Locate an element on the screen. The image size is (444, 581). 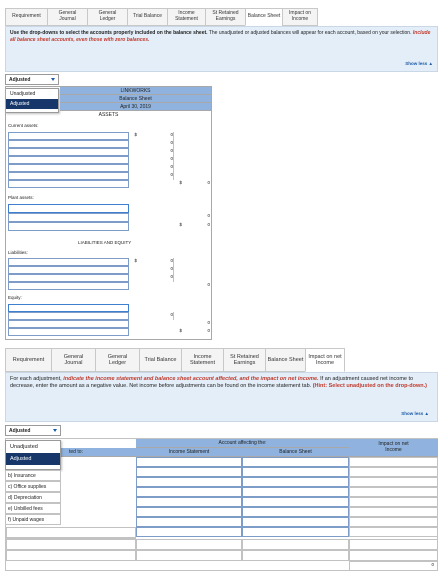
show-less-link-2: Show less ▲ is located at coordinates (415, 414).